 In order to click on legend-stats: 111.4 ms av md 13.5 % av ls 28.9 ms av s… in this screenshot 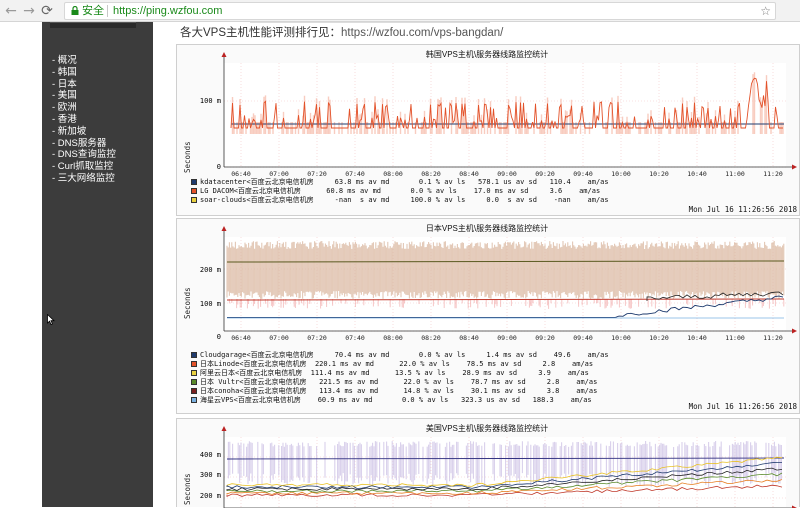, I will do `click(445, 373)`.